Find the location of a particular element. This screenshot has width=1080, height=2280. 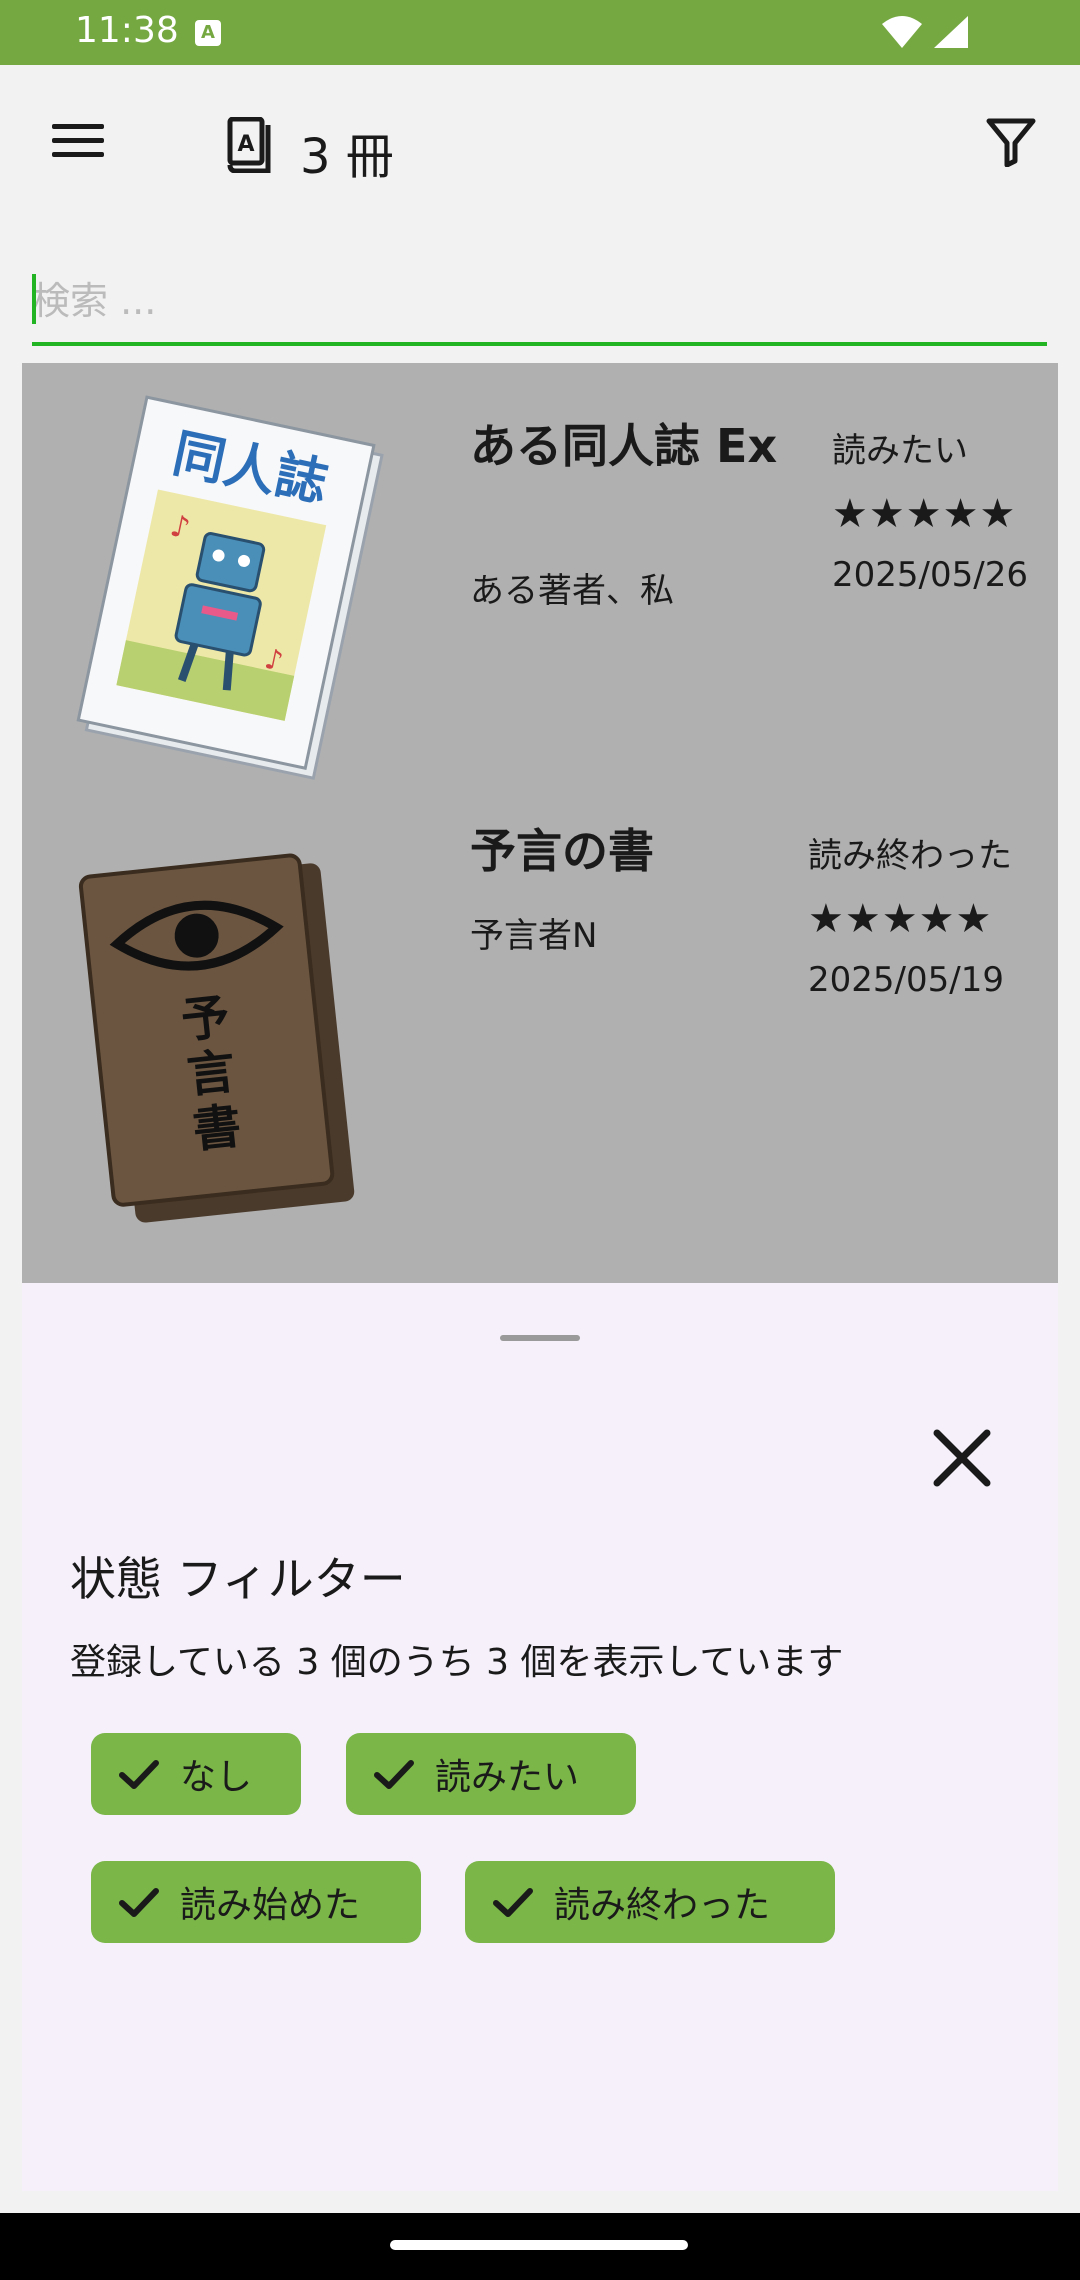

book-author: ある著者、私 is located at coordinates (572, 591).